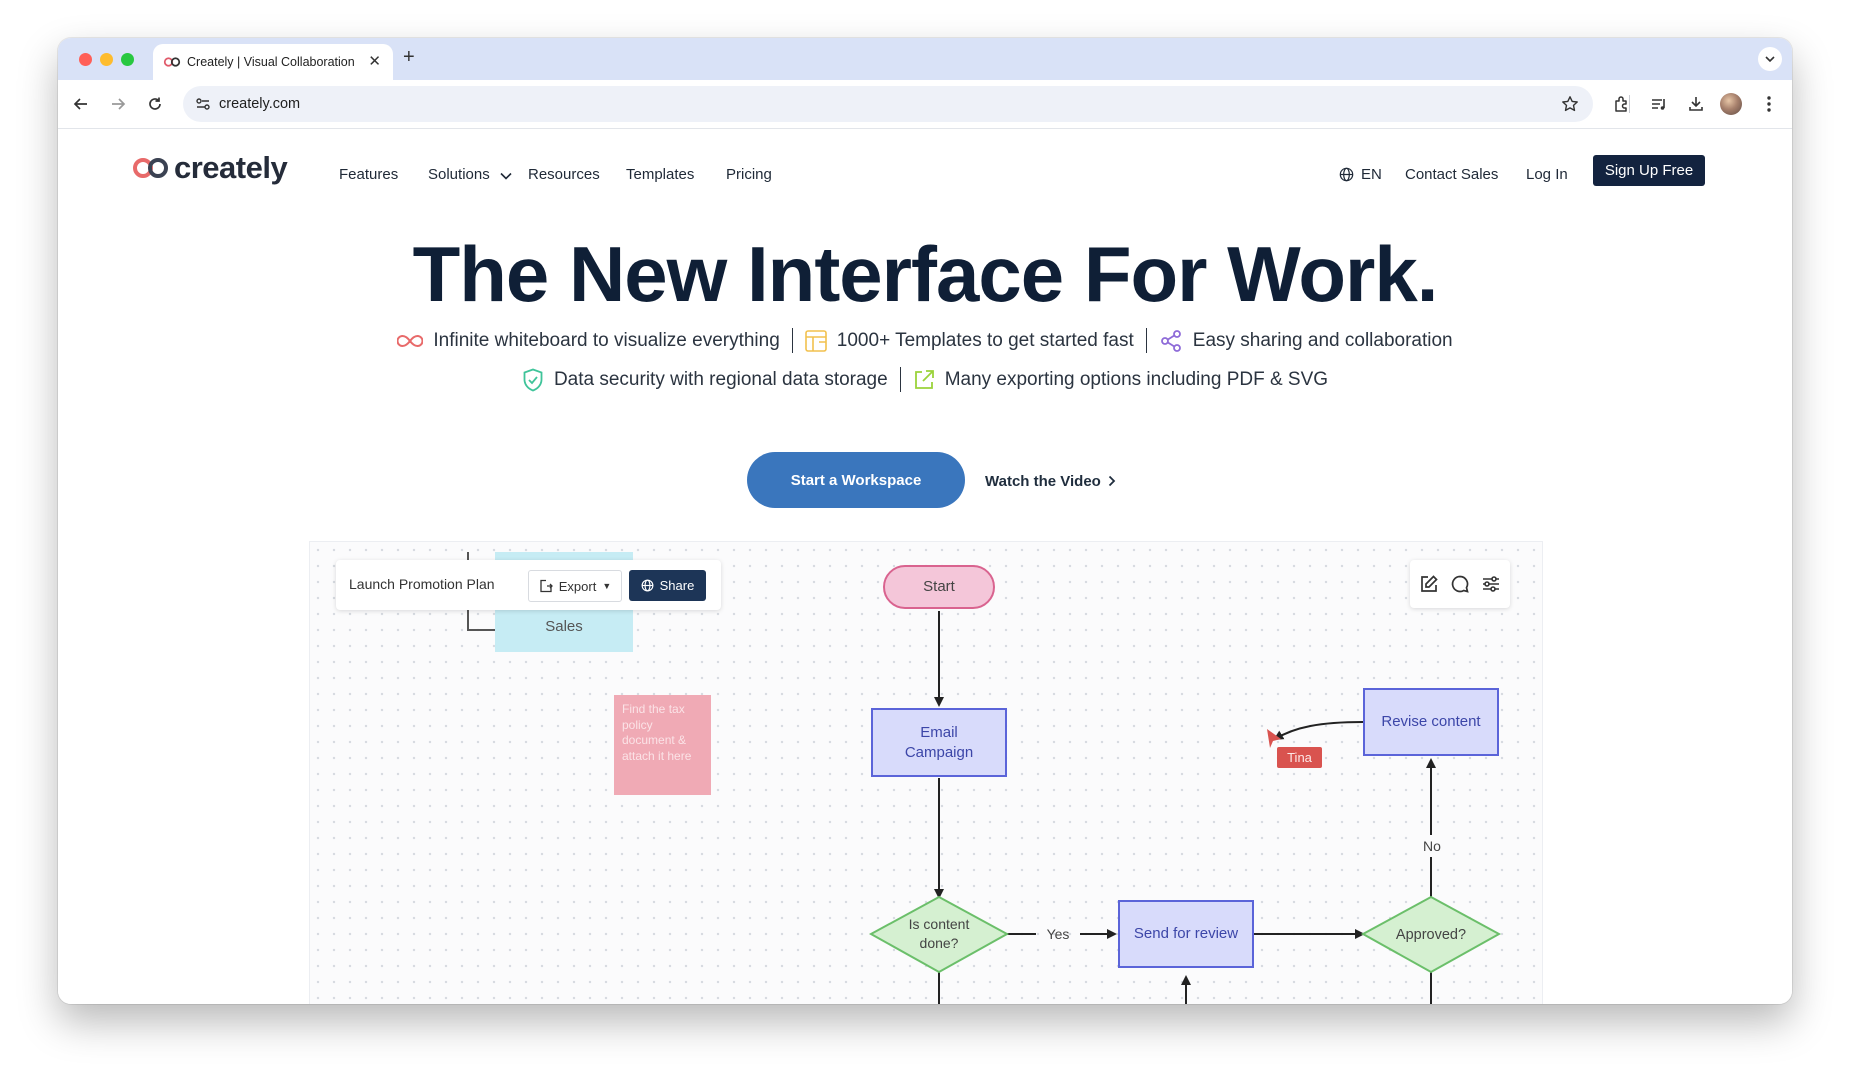  Describe the element at coordinates (1299, 757) in the screenshot. I see `collaborator-cursor-tag: Tina` at that location.